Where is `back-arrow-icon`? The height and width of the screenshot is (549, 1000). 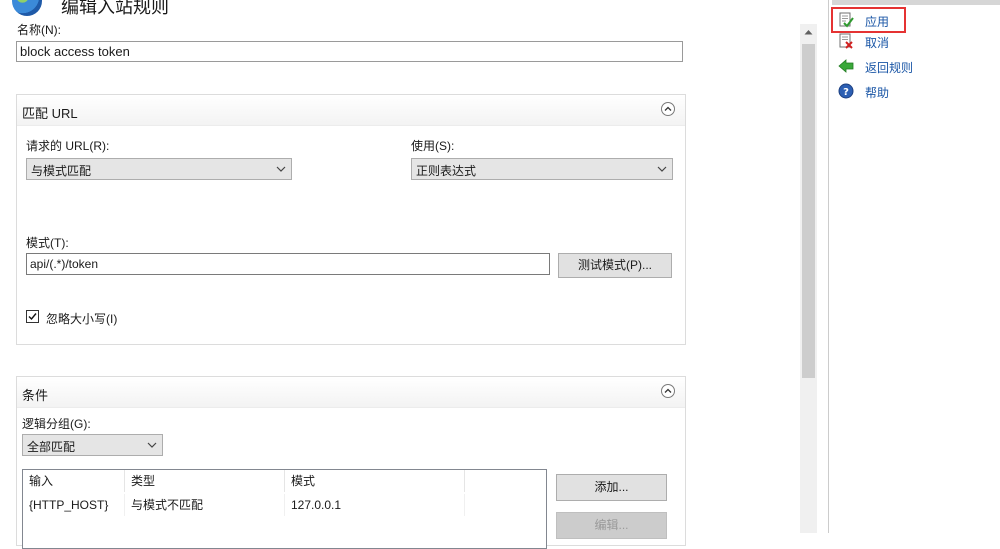 back-arrow-icon is located at coordinates (846, 66).